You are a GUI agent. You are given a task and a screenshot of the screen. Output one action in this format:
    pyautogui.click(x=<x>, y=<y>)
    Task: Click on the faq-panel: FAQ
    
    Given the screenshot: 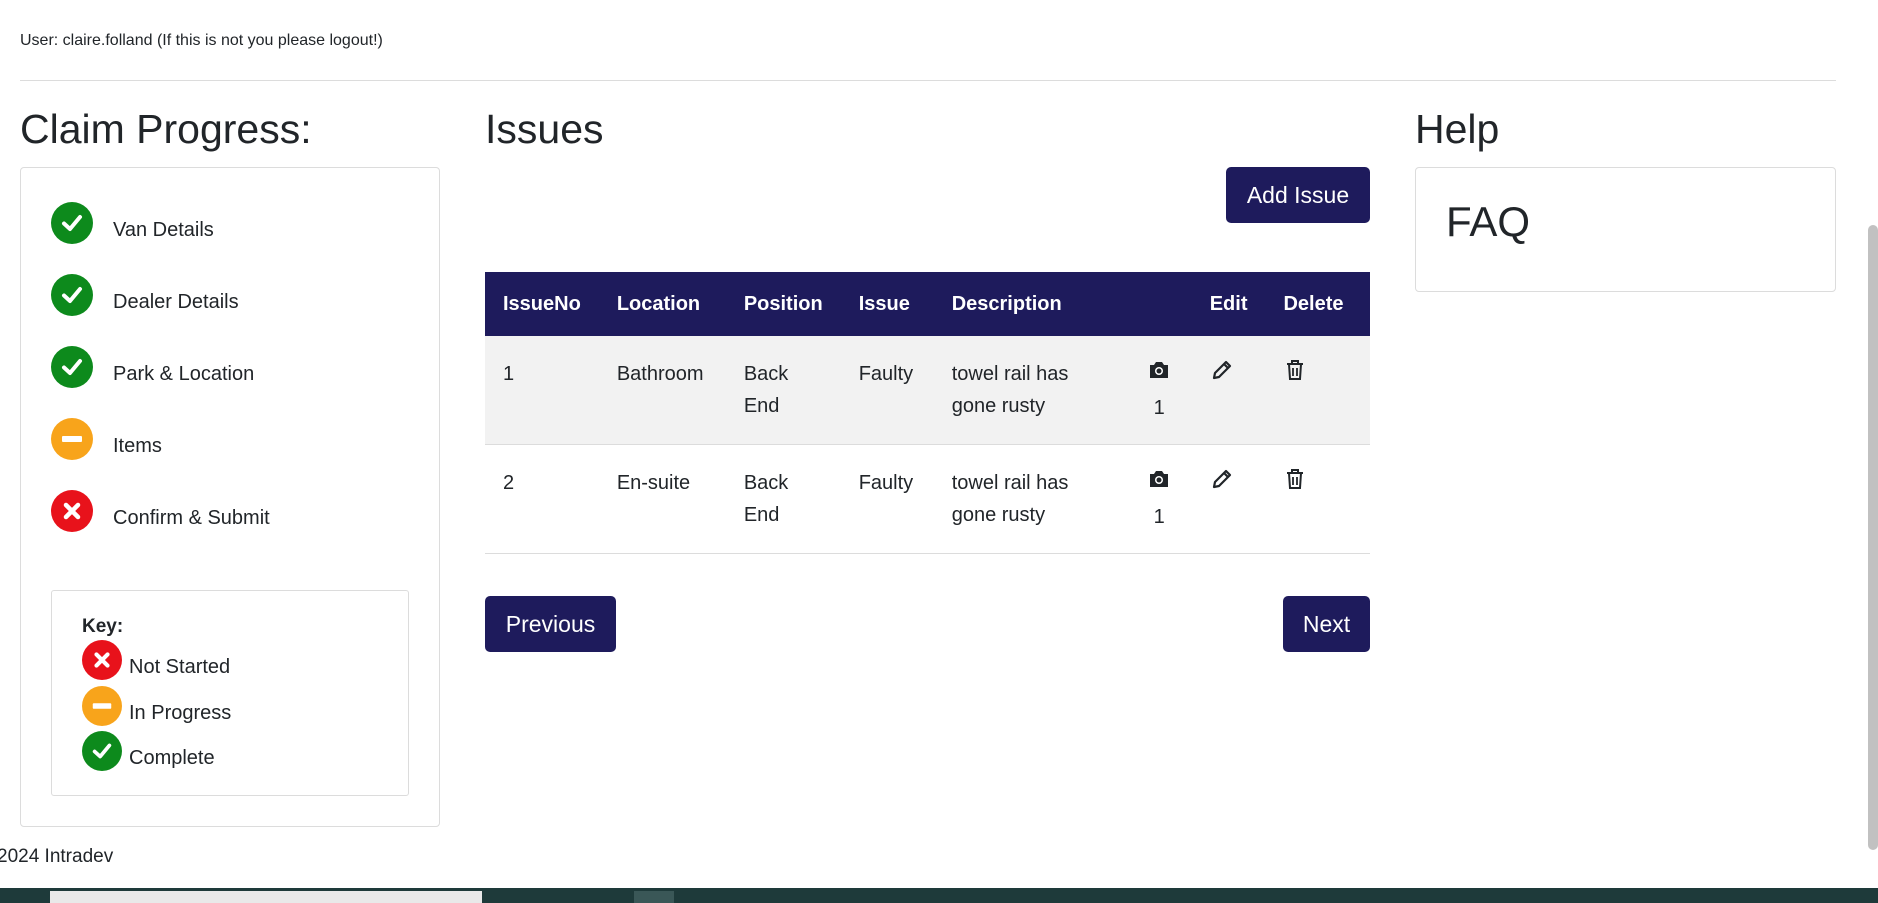 What is the action you would take?
    pyautogui.click(x=1625, y=229)
    